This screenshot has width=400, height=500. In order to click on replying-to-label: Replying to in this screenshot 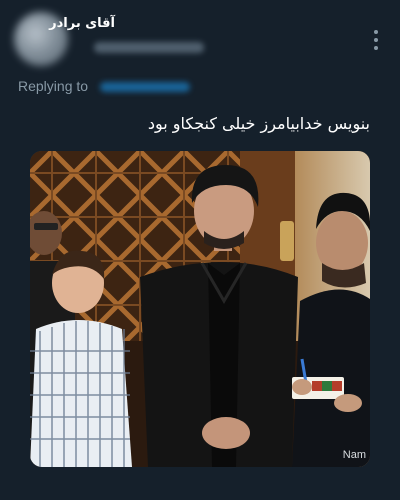, I will do `click(53, 86)`.